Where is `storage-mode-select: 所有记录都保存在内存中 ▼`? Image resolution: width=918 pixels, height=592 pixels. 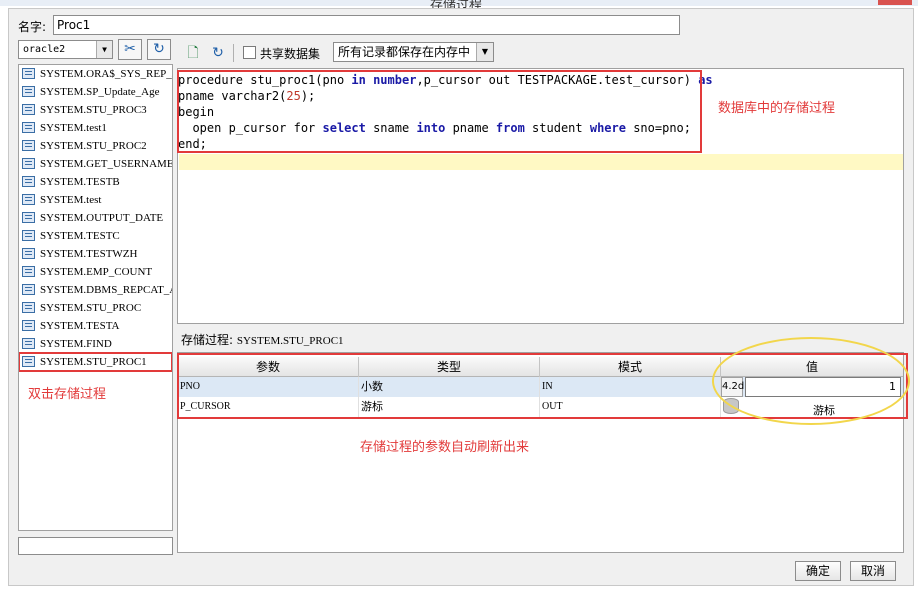 storage-mode-select: 所有记录都保存在内存中 ▼ is located at coordinates (413, 52).